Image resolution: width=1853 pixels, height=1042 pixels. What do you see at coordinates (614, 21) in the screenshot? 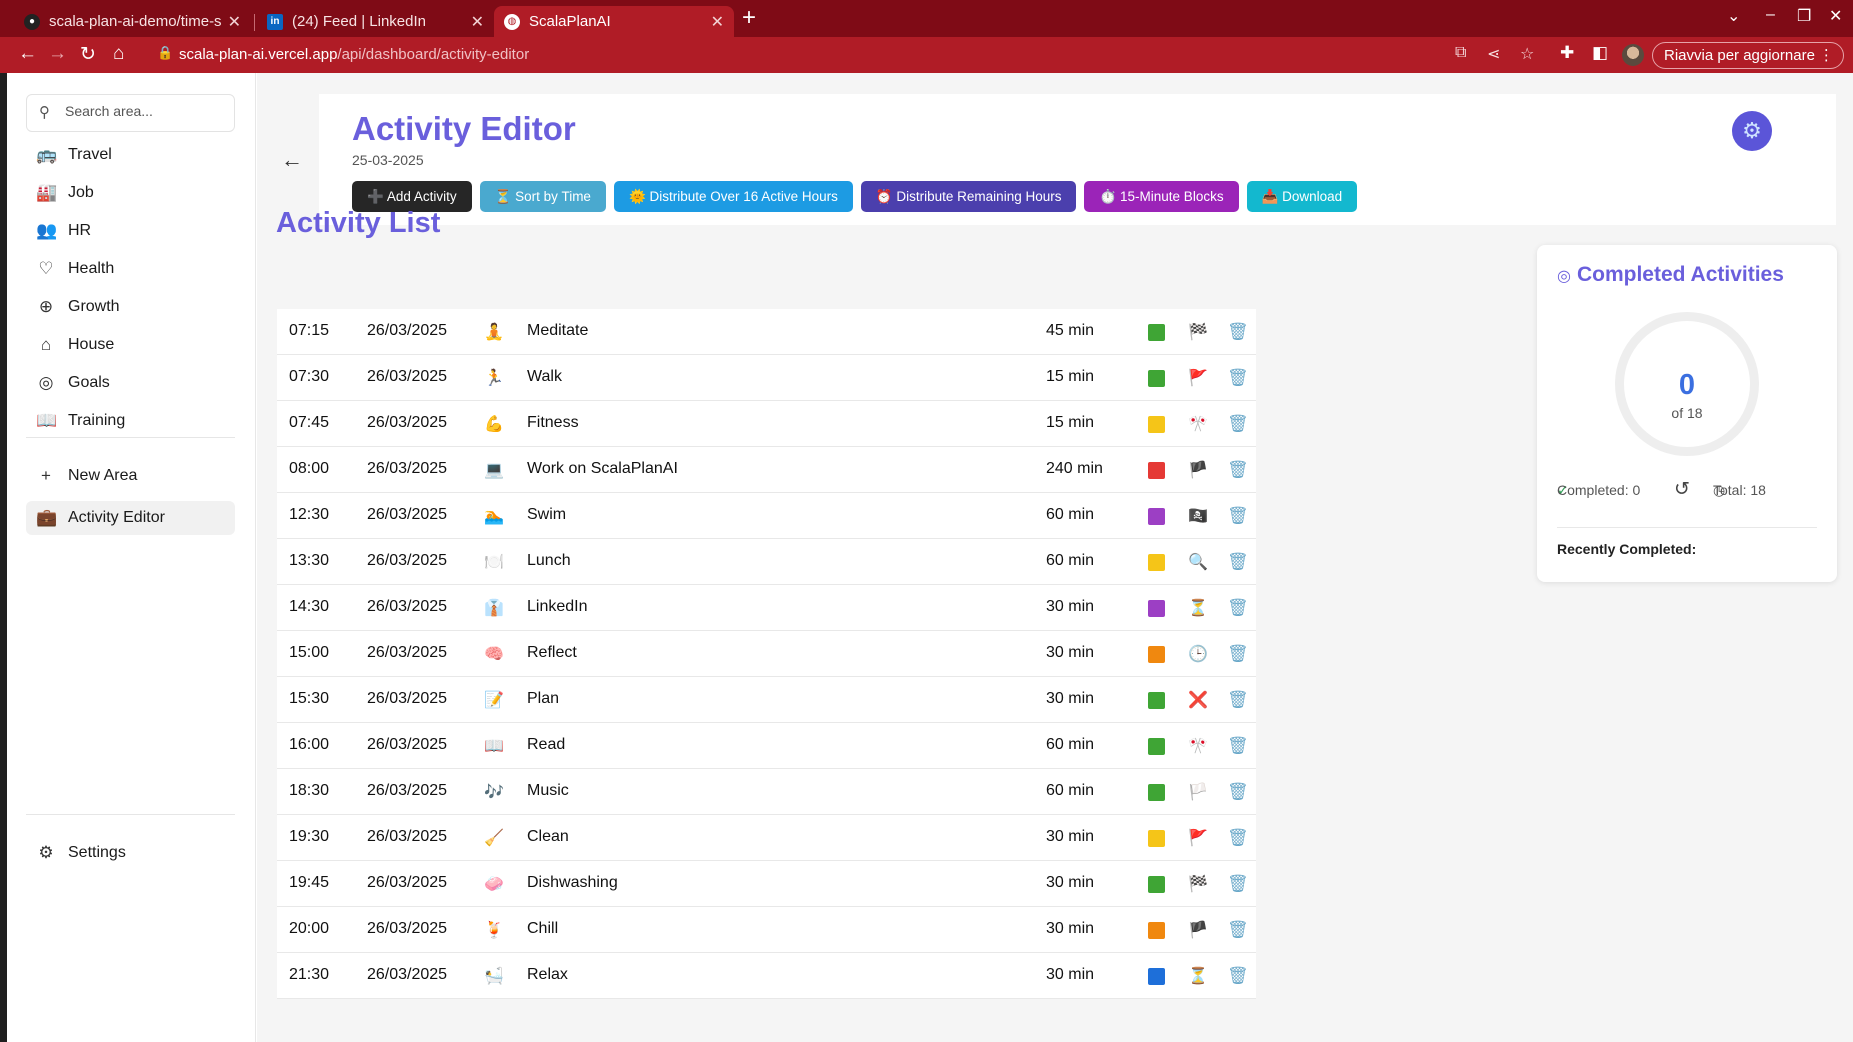
I see `browser-tab-scalaplanai: ◍ ScalaPlanAI ✕` at bounding box center [614, 21].